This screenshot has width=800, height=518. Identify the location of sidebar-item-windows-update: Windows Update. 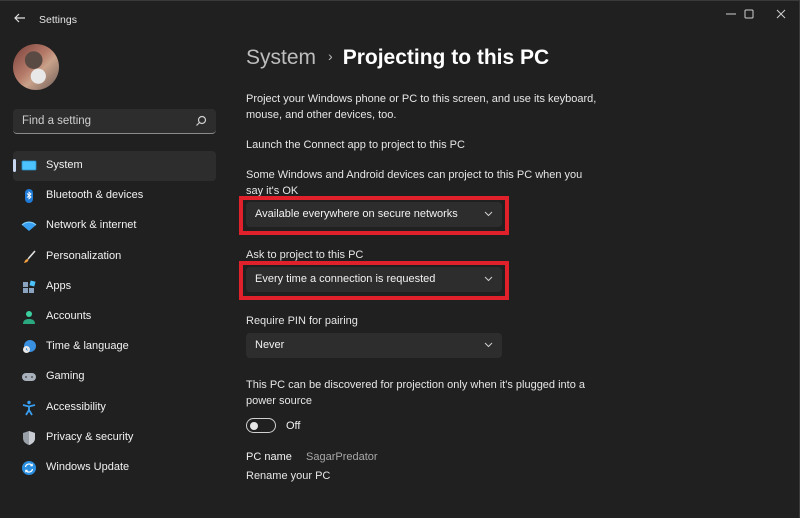
(114, 468).